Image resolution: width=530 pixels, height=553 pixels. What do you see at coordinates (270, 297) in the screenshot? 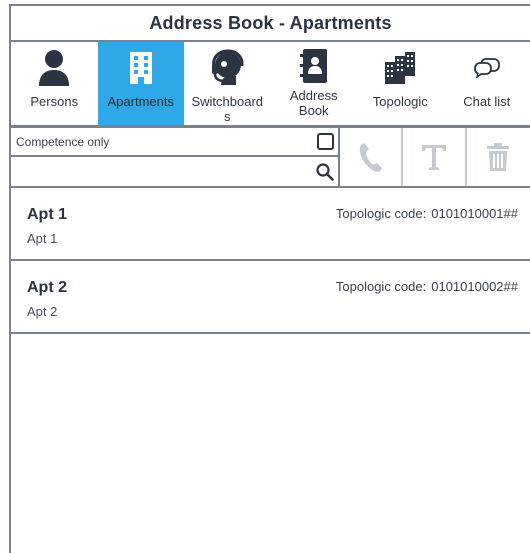
I see `list-item: Apt 2 Apt 2 Topologic code: 0101010002##` at bounding box center [270, 297].